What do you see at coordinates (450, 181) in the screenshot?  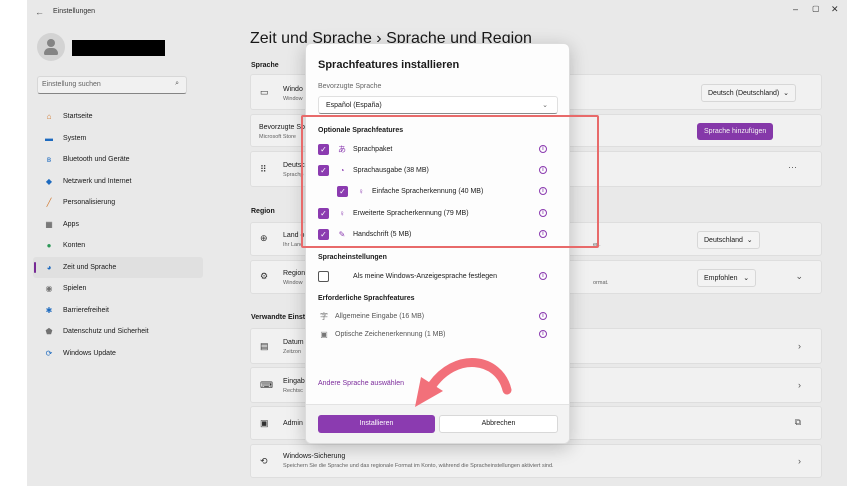 I see `highlight-box` at bounding box center [450, 181].